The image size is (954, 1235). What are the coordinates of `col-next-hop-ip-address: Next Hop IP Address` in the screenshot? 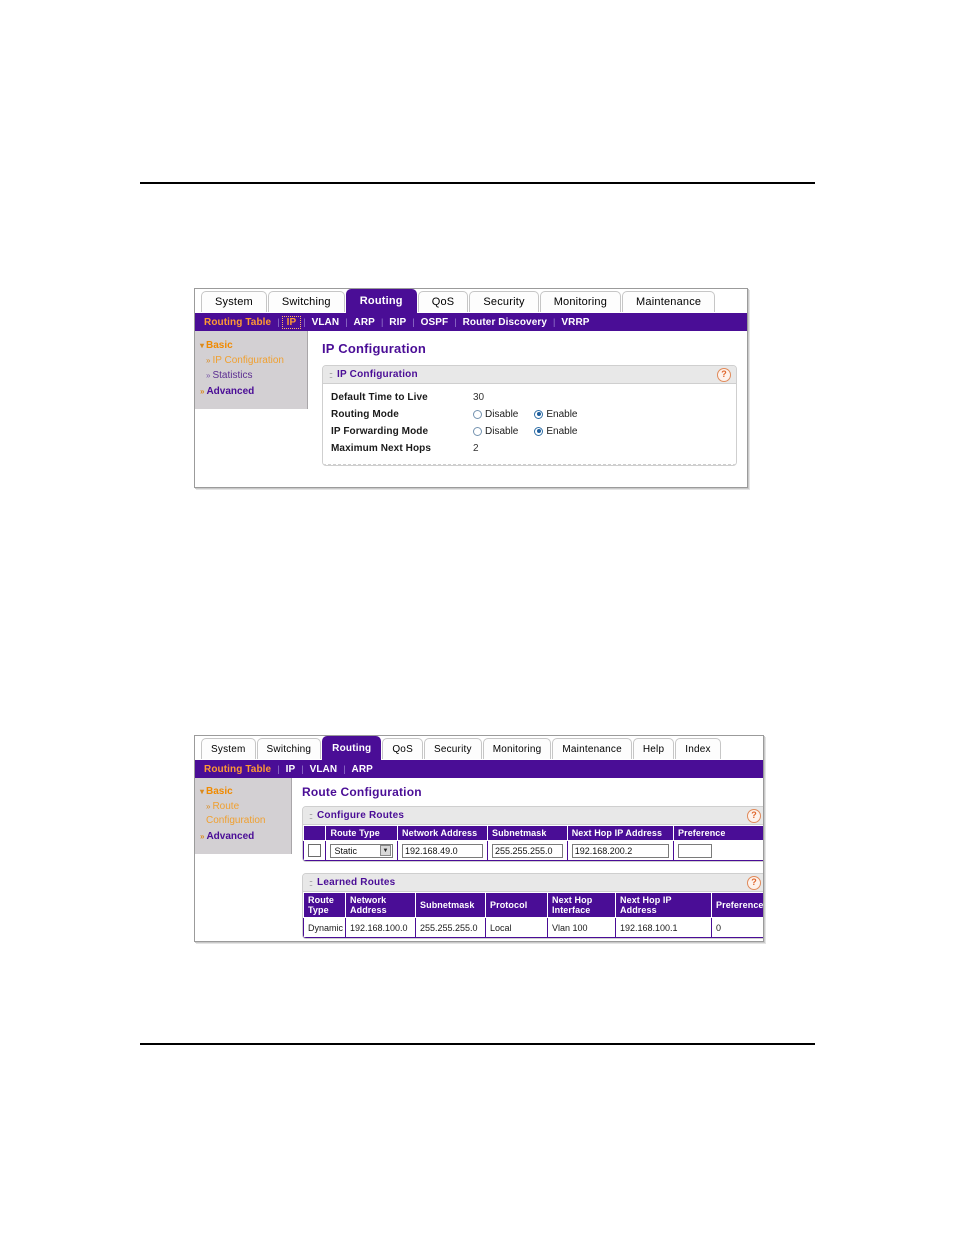 It's located at (620, 833).